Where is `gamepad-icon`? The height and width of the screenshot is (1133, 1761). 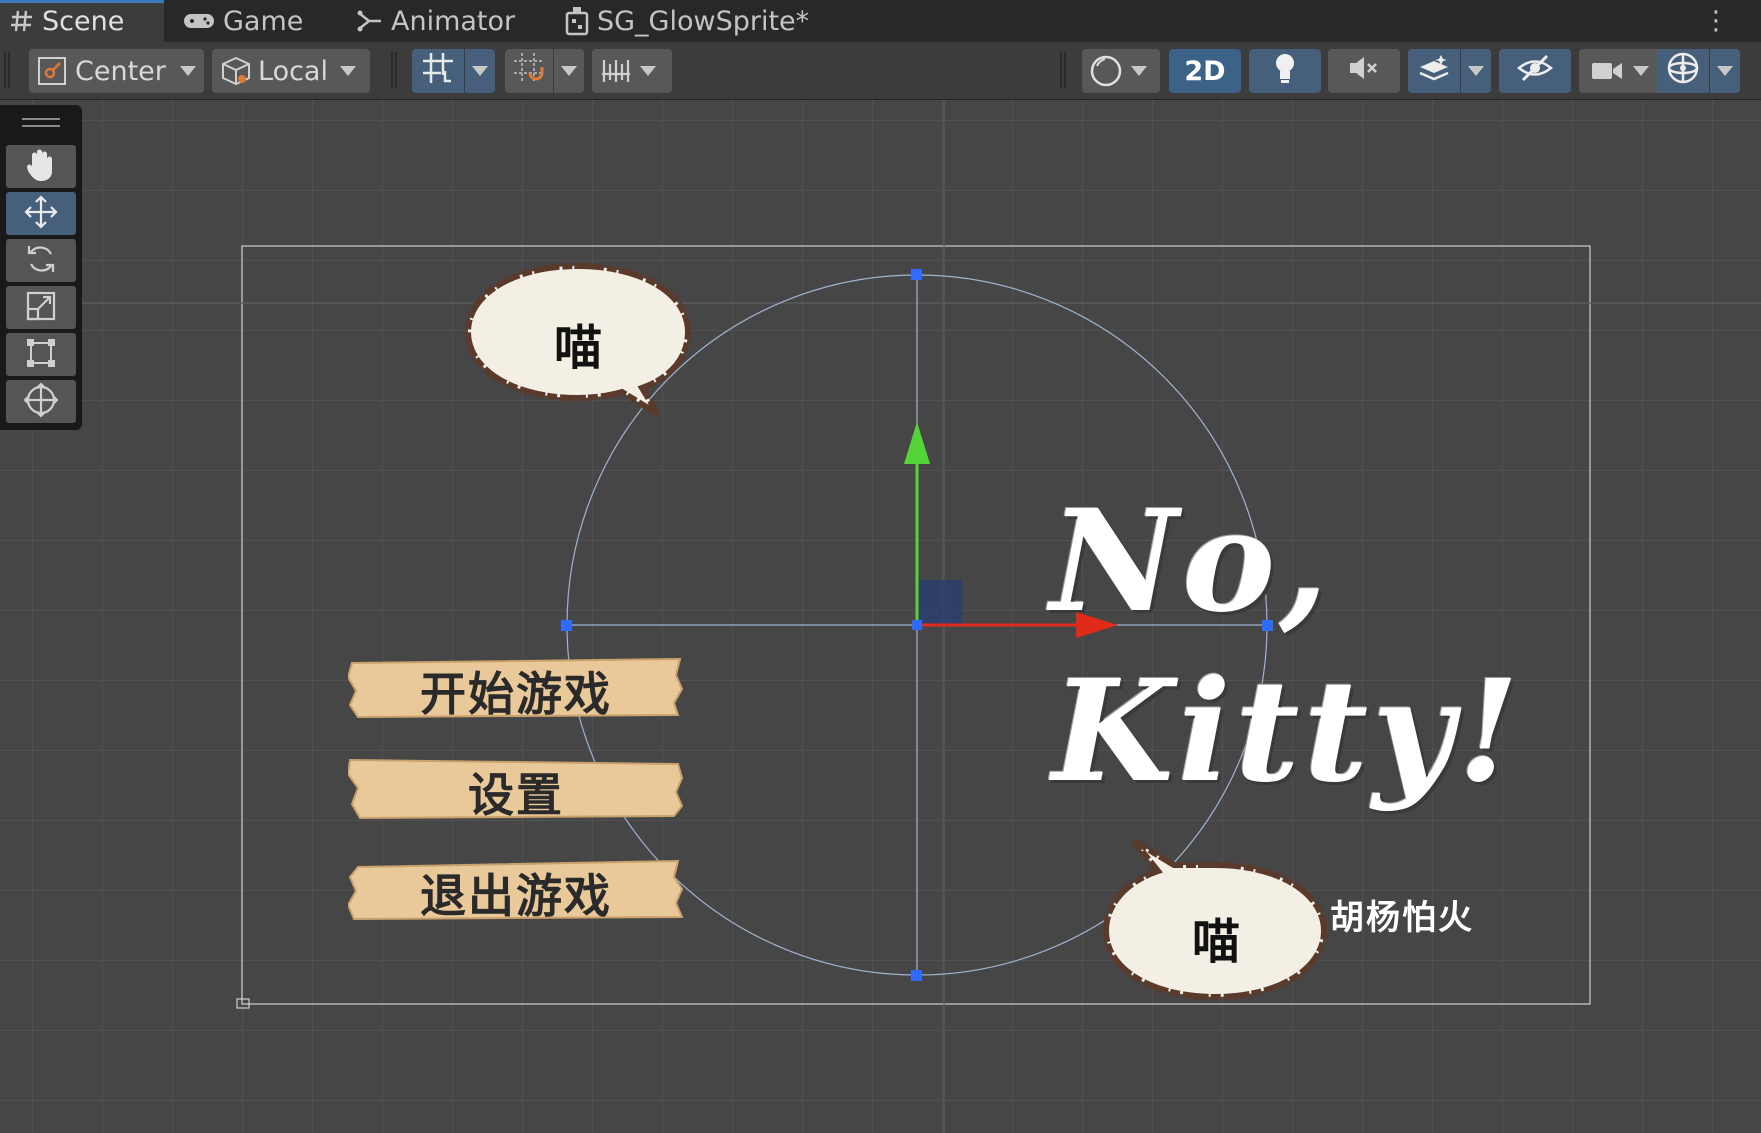 gamepad-icon is located at coordinates (199, 21).